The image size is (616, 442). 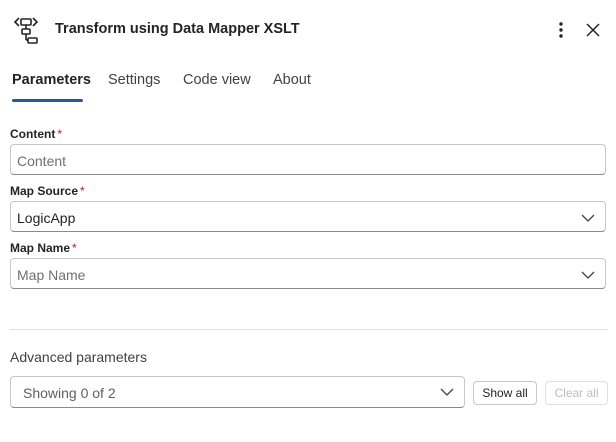 I want to click on panel-title: Transform using Data Mapper XSLT, so click(x=177, y=29).